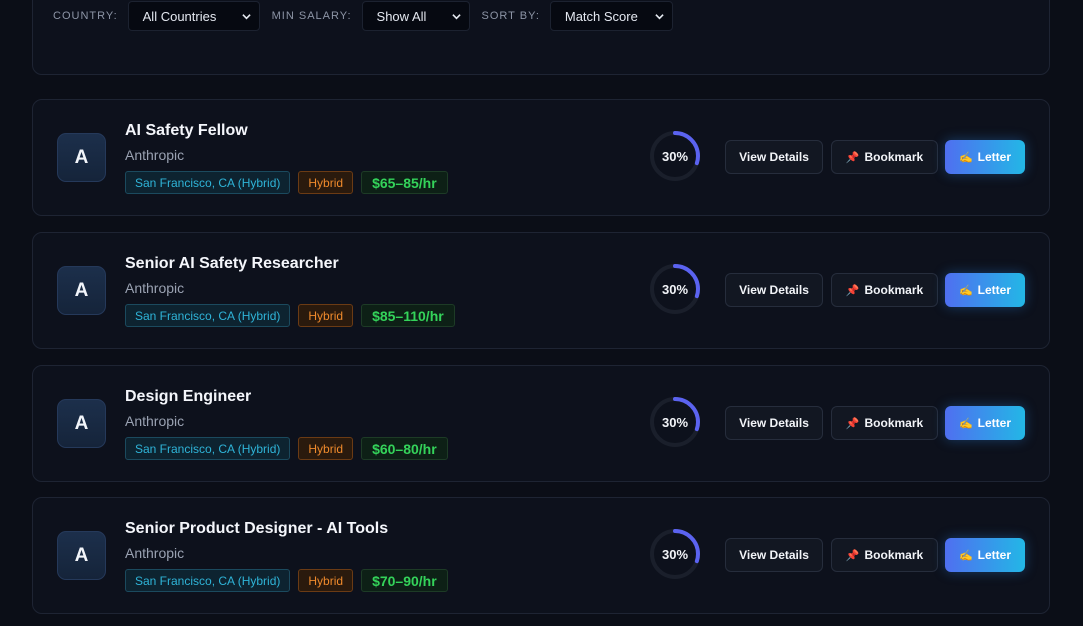 Image resolution: width=1083 pixels, height=626 pixels. Describe the element at coordinates (404, 182) in the screenshot. I see `salary-tag: $65–85/hr` at that location.